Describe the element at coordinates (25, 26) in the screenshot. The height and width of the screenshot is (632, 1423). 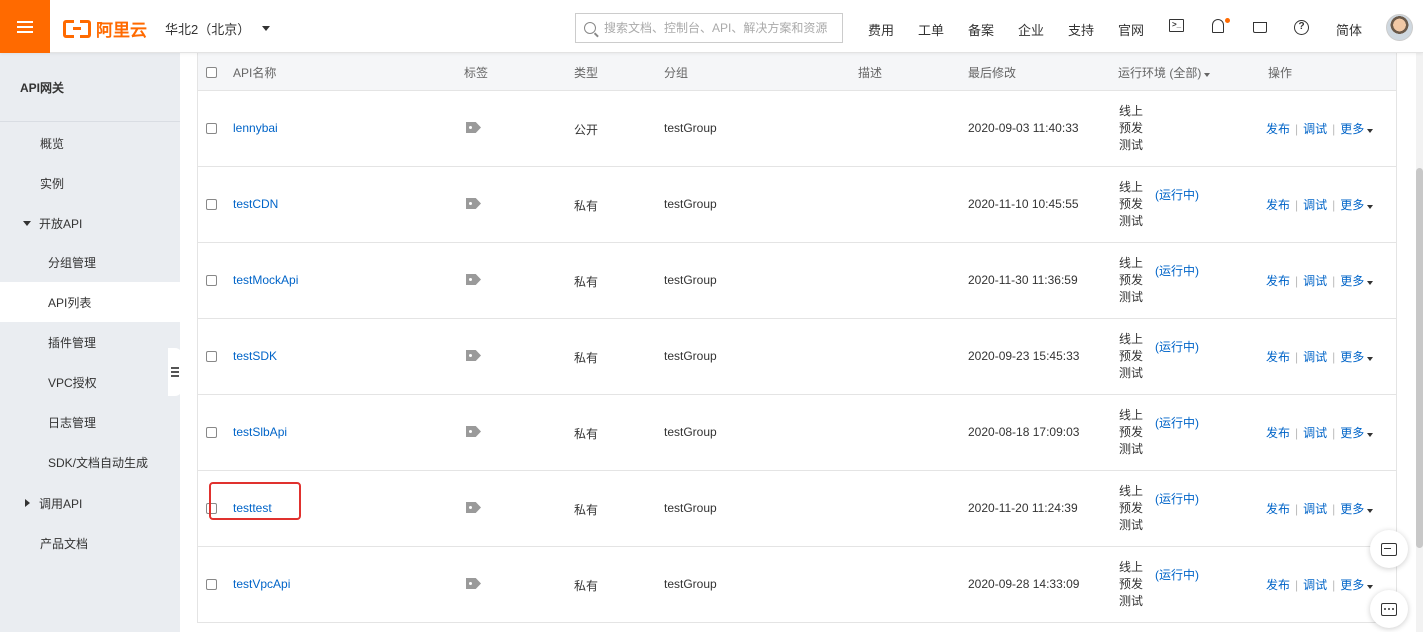
I see `menu-icon` at that location.